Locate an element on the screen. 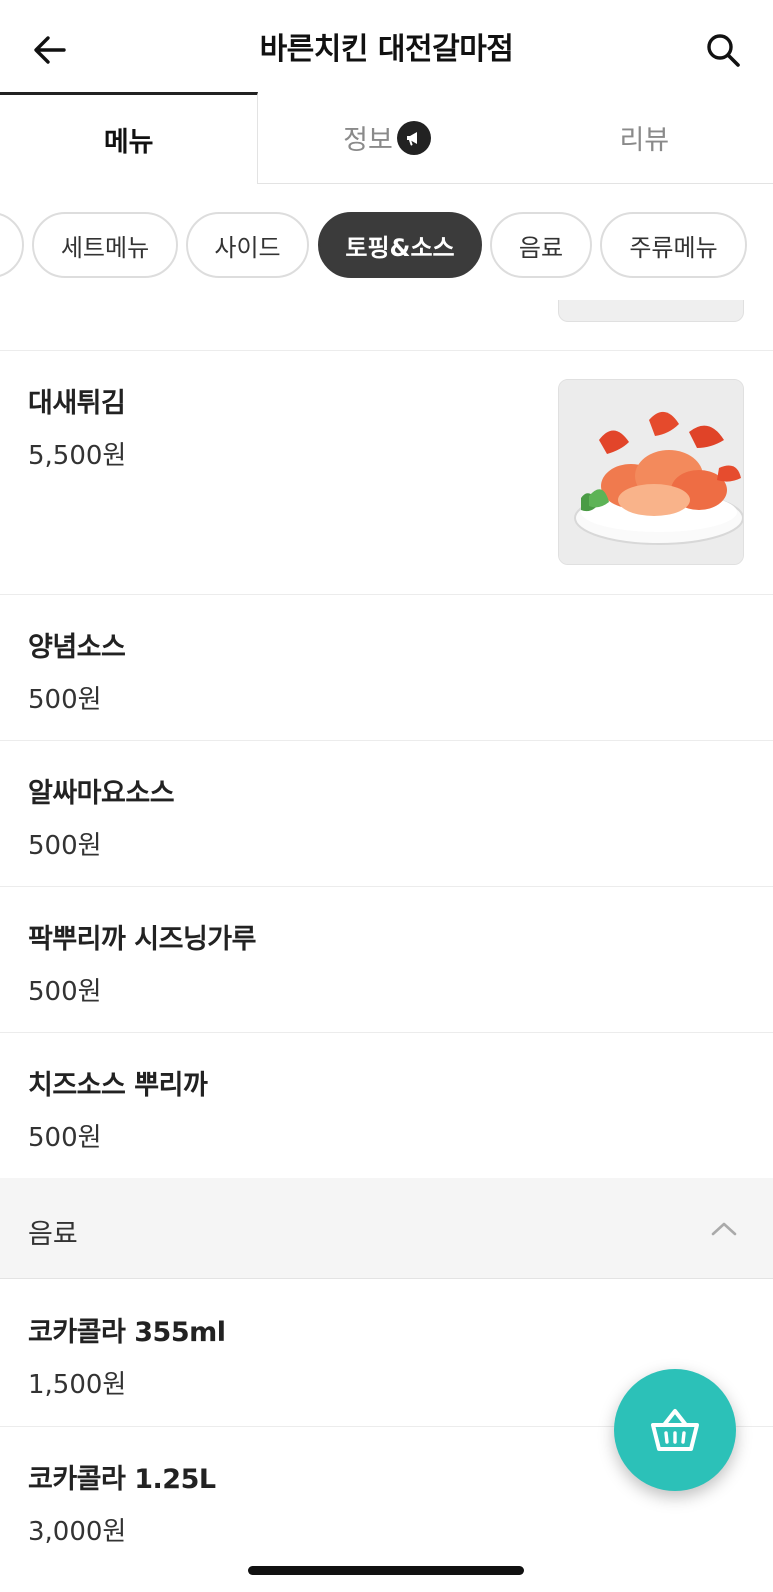  menu-item-name: 코카콜라 355ml is located at coordinates (127, 1332).